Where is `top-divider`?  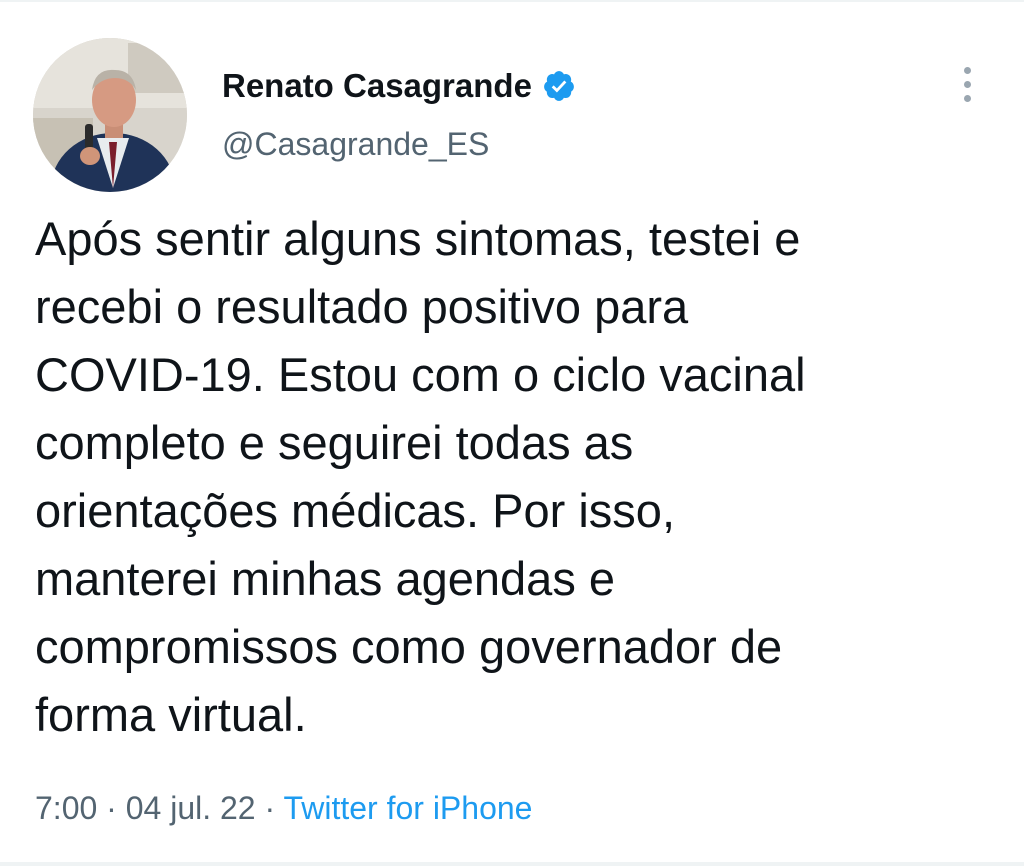 top-divider is located at coordinates (512, 1).